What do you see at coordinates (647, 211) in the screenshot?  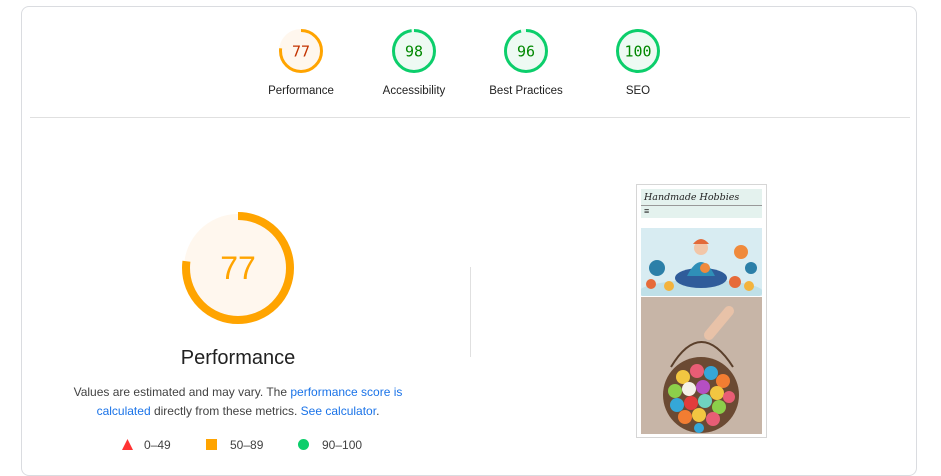 I see `hamburger-icon: ≡` at bounding box center [647, 211].